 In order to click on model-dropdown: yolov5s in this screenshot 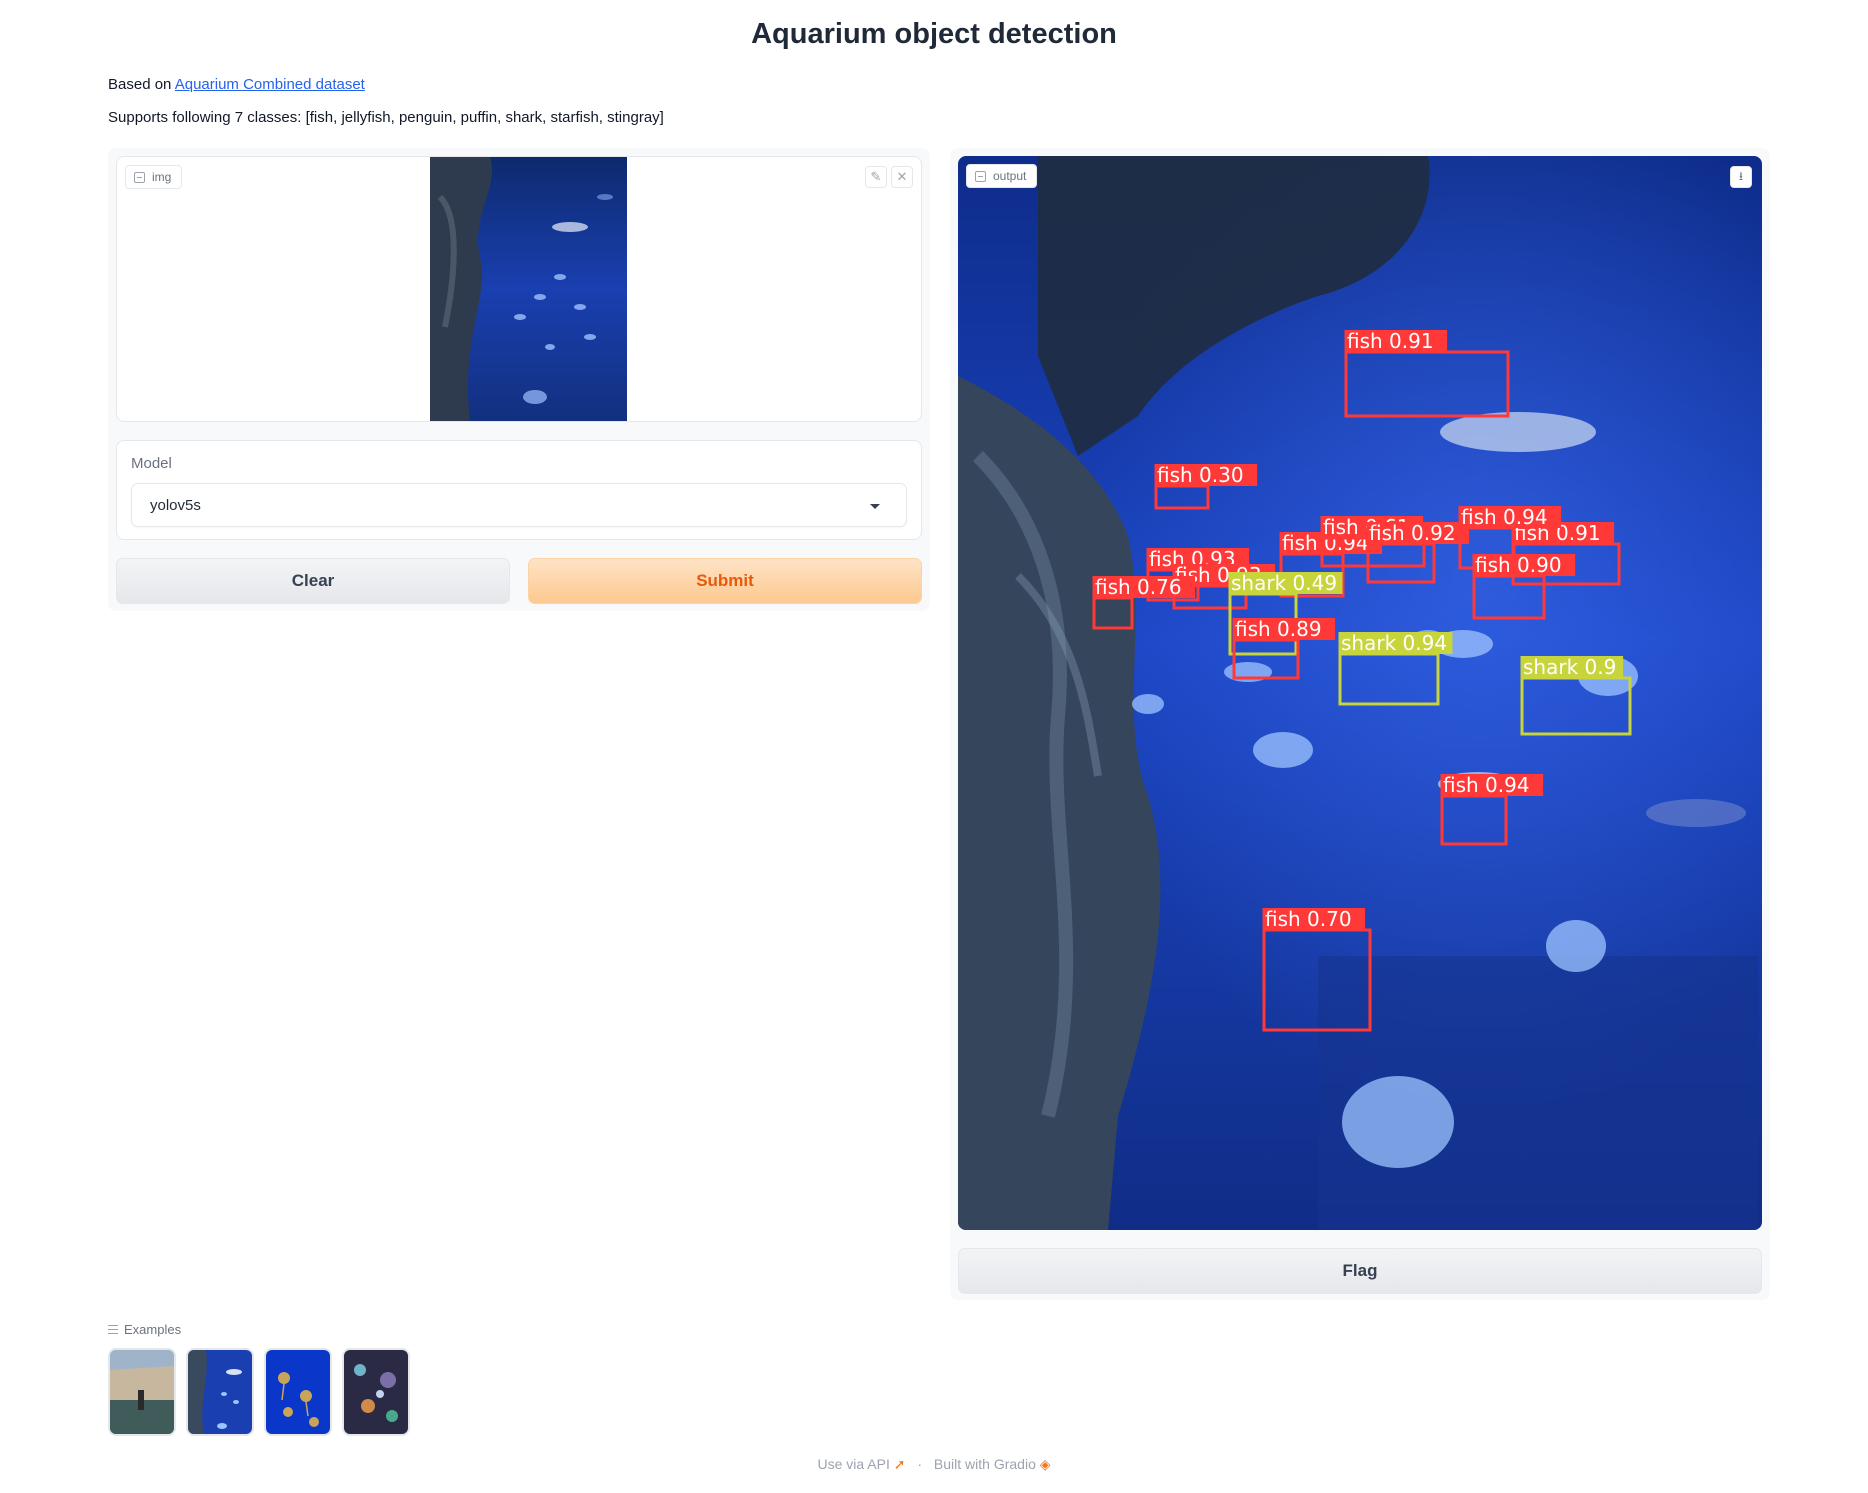, I will do `click(519, 505)`.